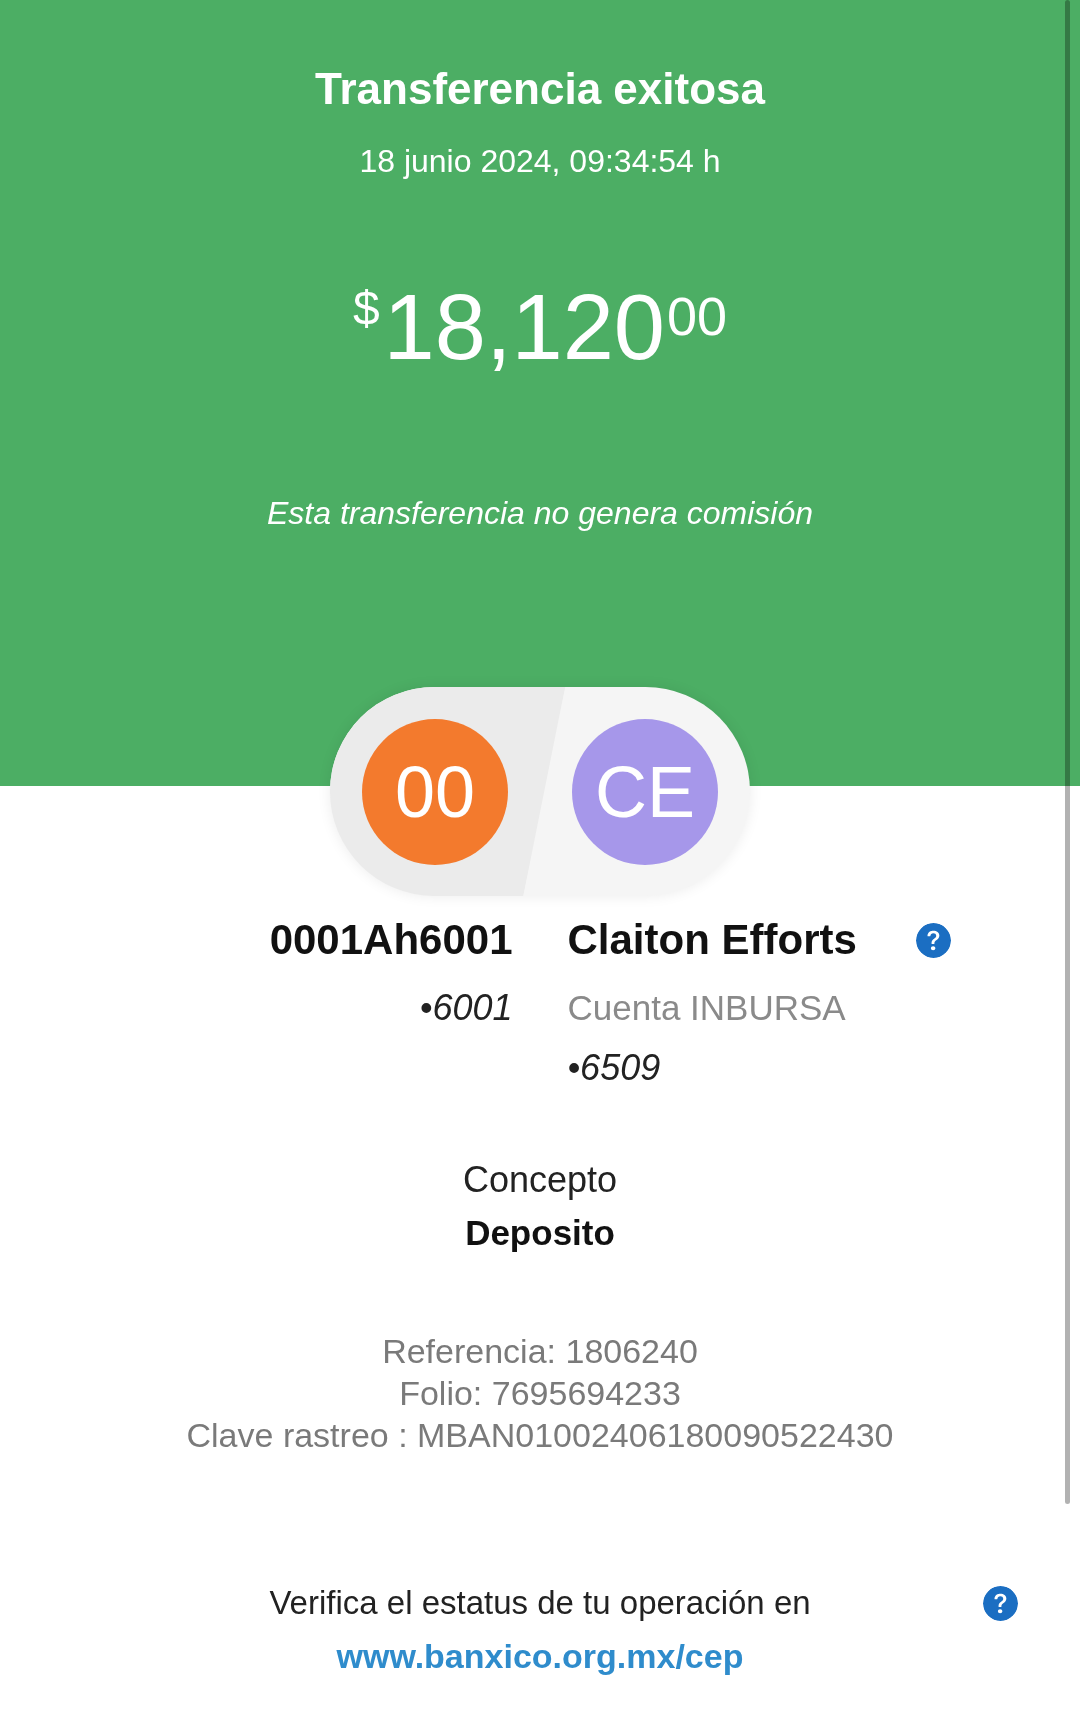 The height and width of the screenshot is (1709, 1080). Describe the element at coordinates (540, 1603) in the screenshot. I see `verify-text: Verifica el estatus de tu operación en` at that location.